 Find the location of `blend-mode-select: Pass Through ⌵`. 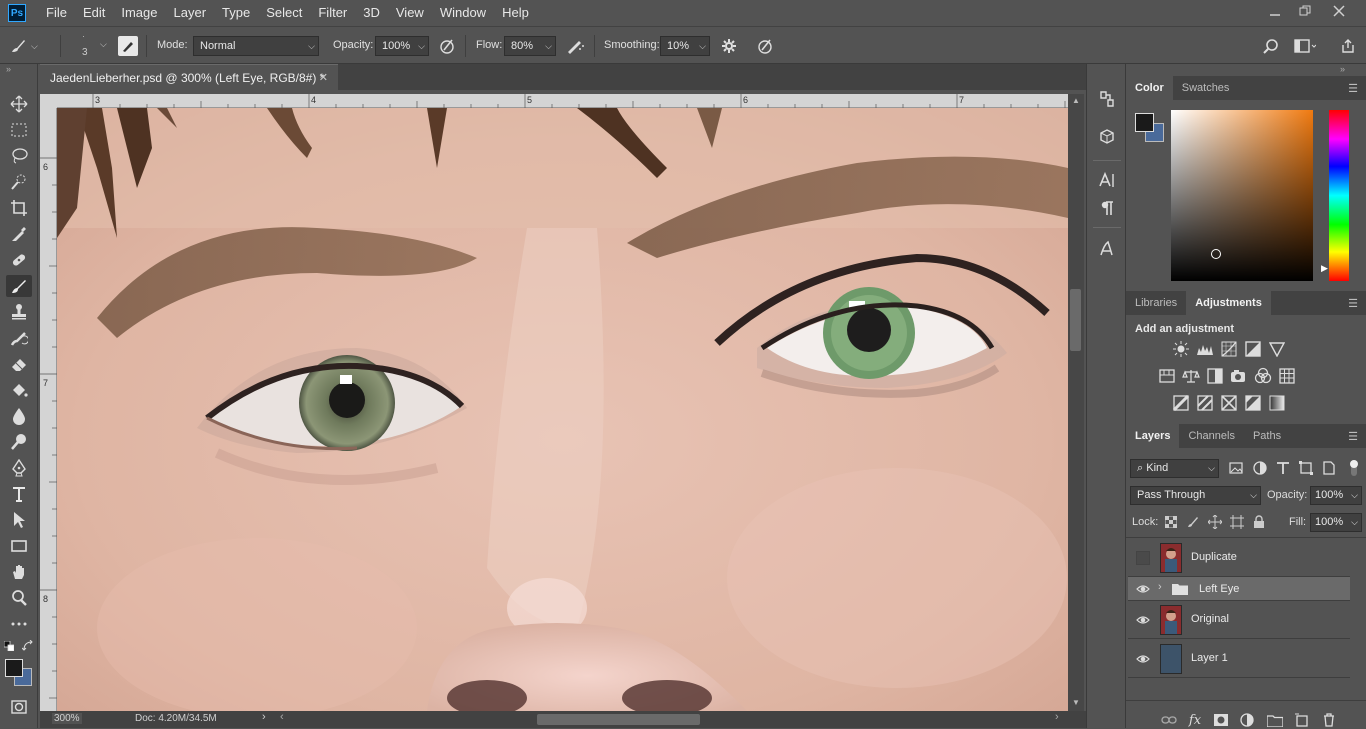

blend-mode-select: Pass Through ⌵ is located at coordinates (1195, 495).